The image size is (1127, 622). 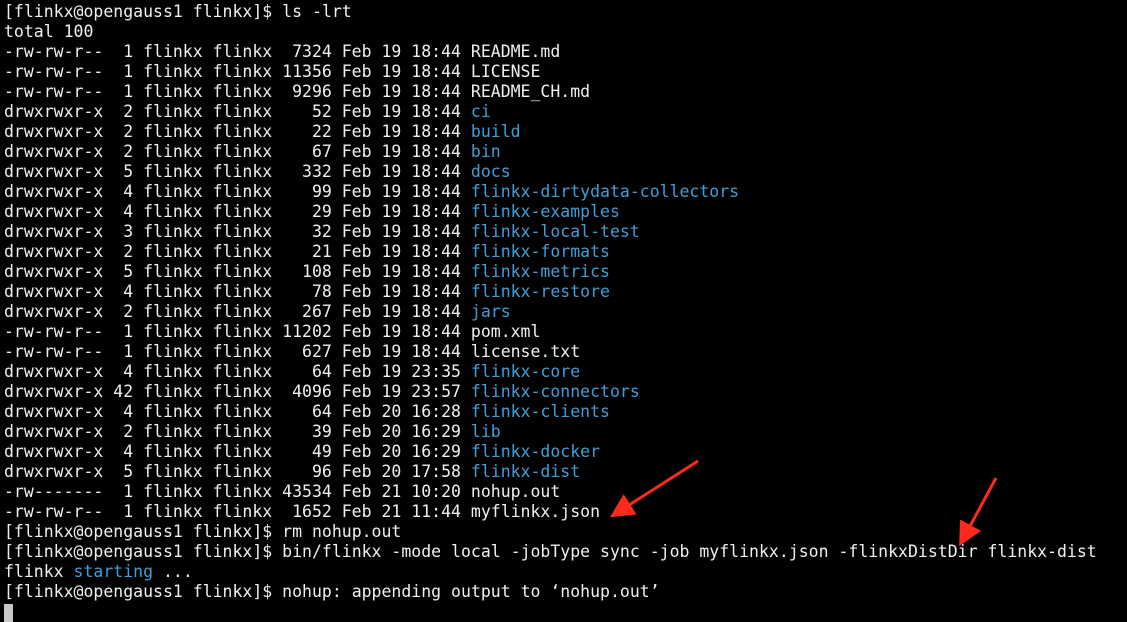 I want to click on file-name: nohup.out, so click(x=515, y=491).